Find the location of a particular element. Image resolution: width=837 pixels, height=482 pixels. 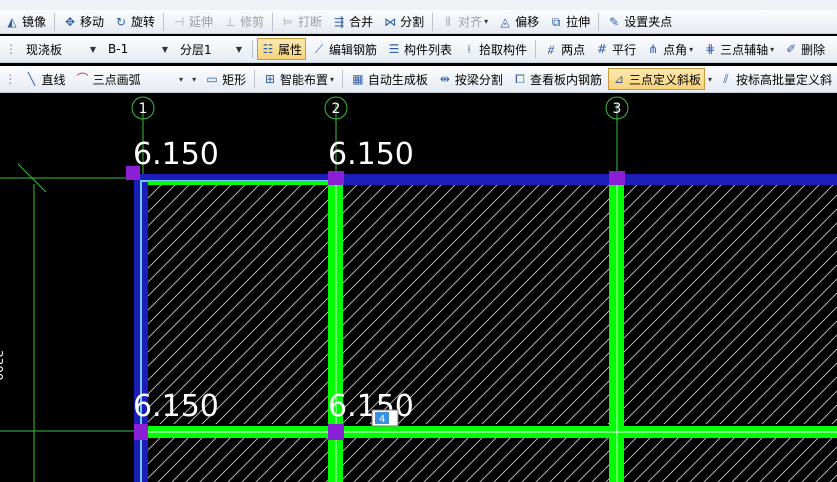

component-type-select: 现浇板 ▼ is located at coordinates (61, 49).